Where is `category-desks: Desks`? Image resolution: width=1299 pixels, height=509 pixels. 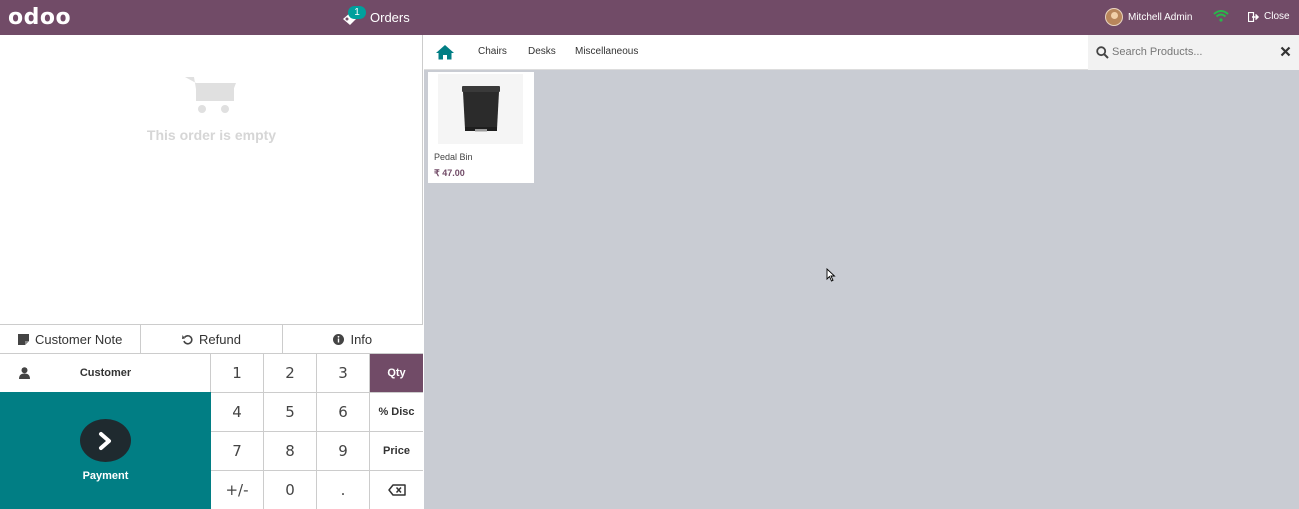 category-desks: Desks is located at coordinates (542, 51).